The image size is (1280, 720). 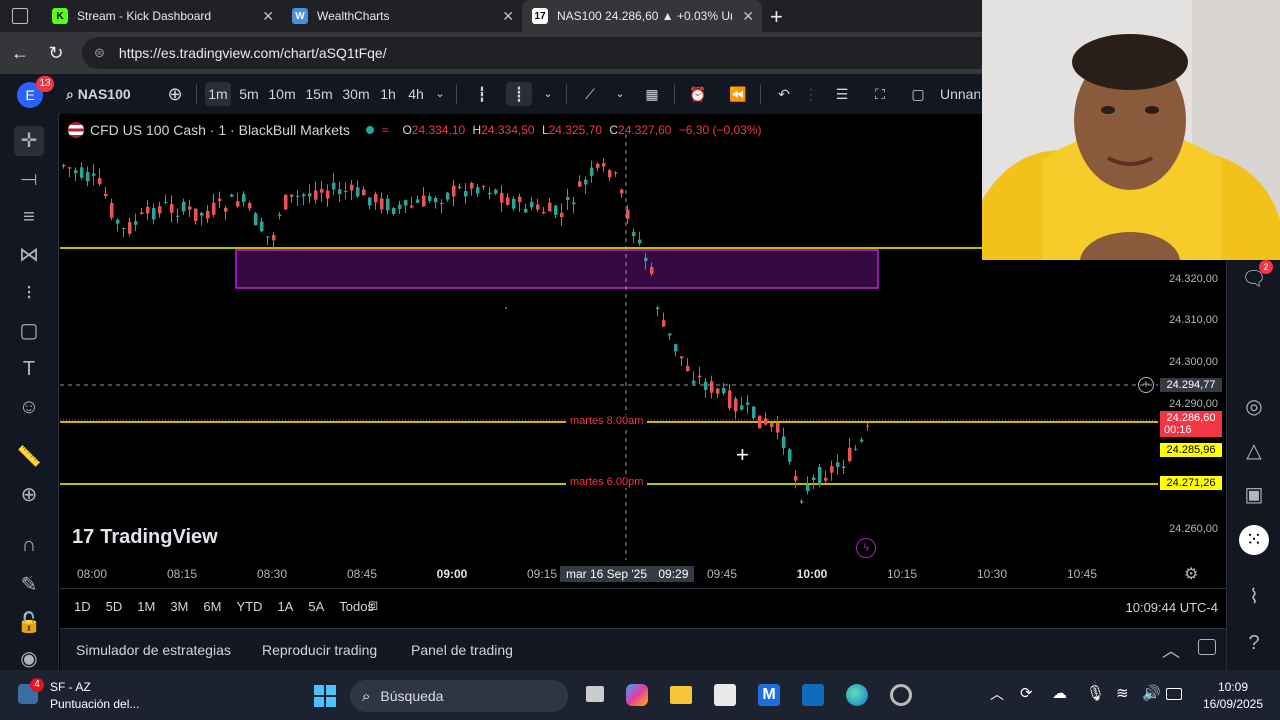 What do you see at coordinates (29, 545) in the screenshot?
I see `magnet-icon: ∩` at bounding box center [29, 545].